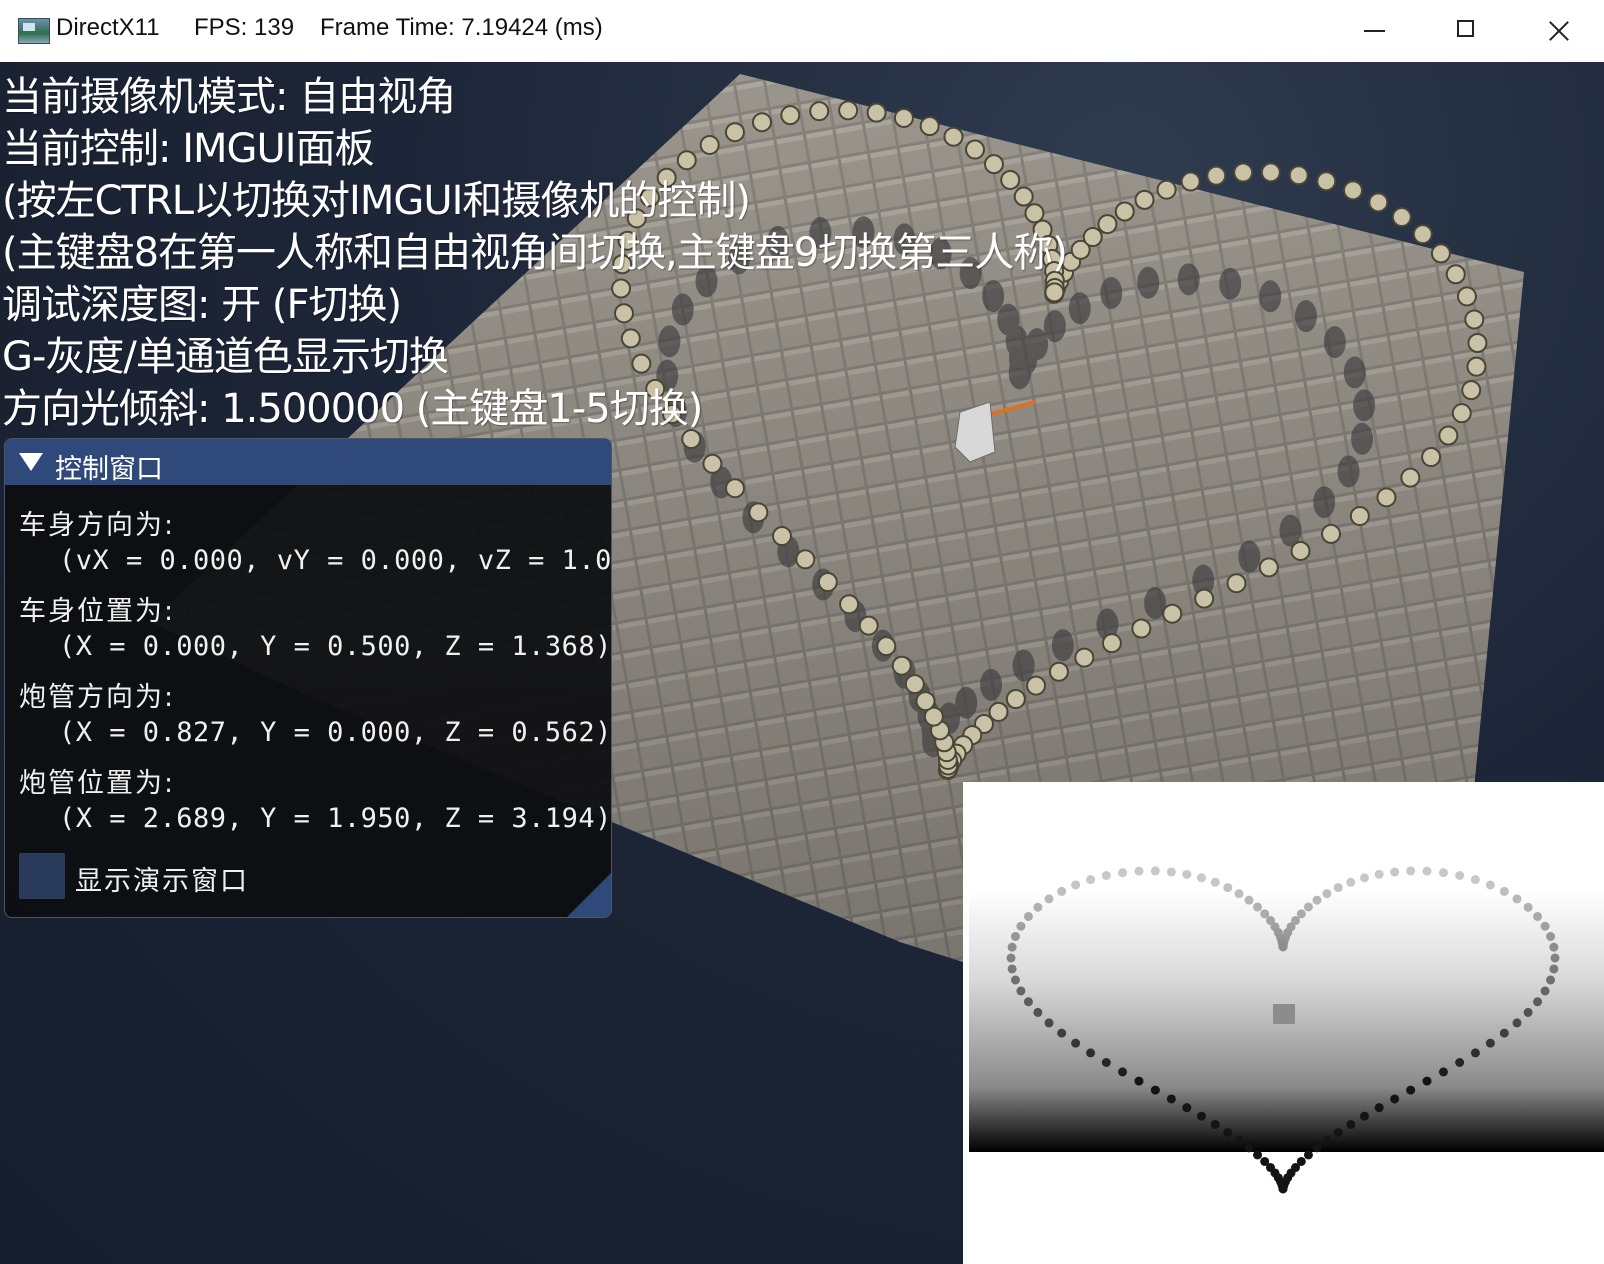  Describe the element at coordinates (589, 895) in the screenshot. I see `resize-grip-icon` at that location.